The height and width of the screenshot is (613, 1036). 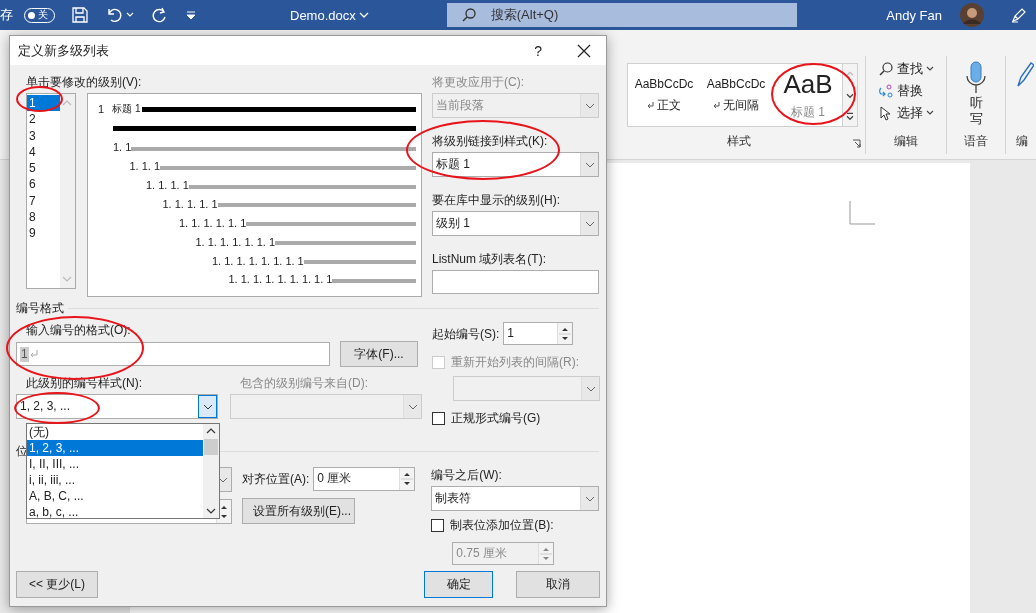 What do you see at coordinates (906, 69) in the screenshot?
I see `ribbon-button: 查找` at bounding box center [906, 69].